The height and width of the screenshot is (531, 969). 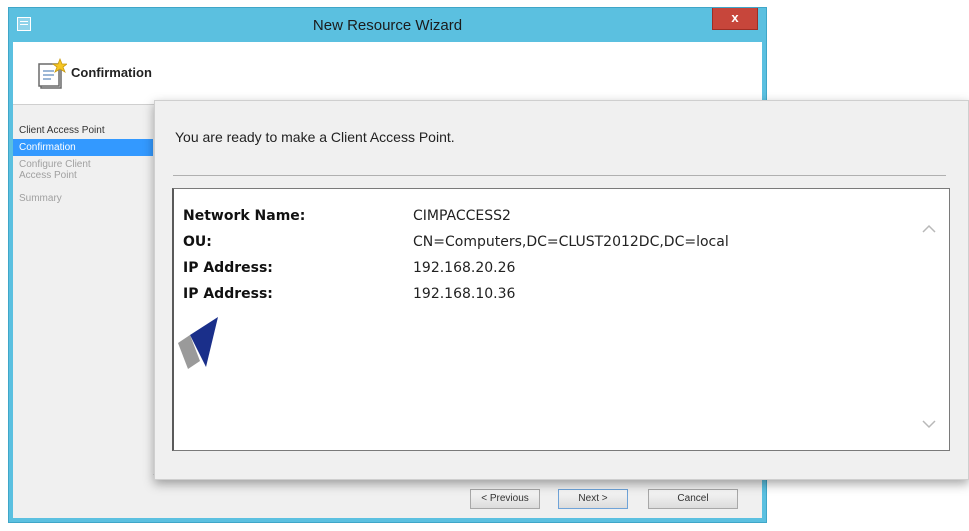 What do you see at coordinates (693, 499) in the screenshot?
I see `cancel-button: Cancel` at bounding box center [693, 499].